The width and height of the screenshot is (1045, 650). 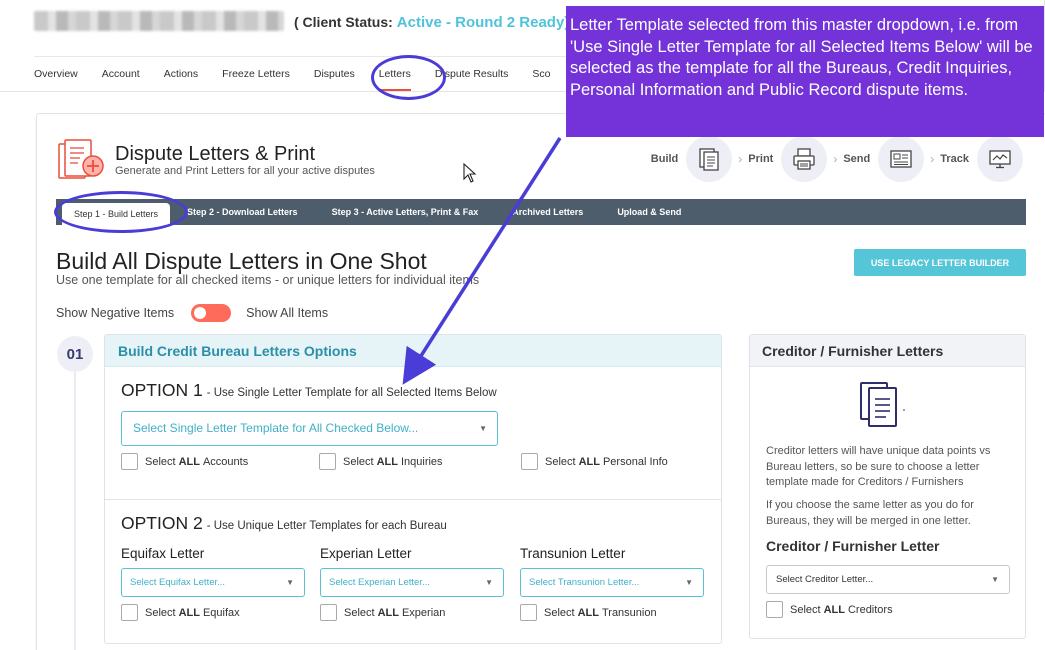 What do you see at coordinates (162, 523) in the screenshot?
I see `option2-title: OPTION 2` at bounding box center [162, 523].